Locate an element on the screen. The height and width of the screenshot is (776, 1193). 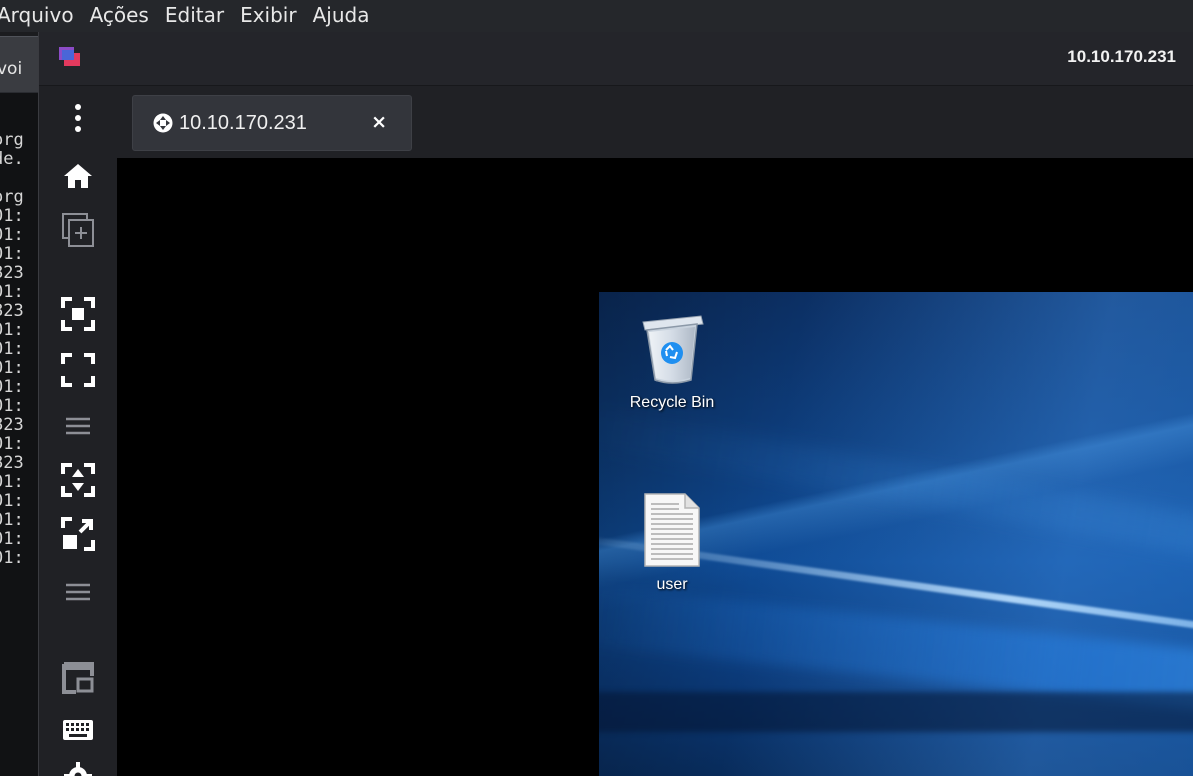
scaling-icon is located at coordinates (78, 480).